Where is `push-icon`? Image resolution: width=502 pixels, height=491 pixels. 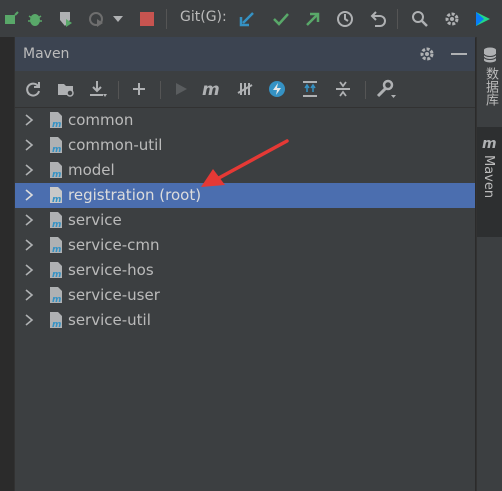 push-icon is located at coordinates (313, 19).